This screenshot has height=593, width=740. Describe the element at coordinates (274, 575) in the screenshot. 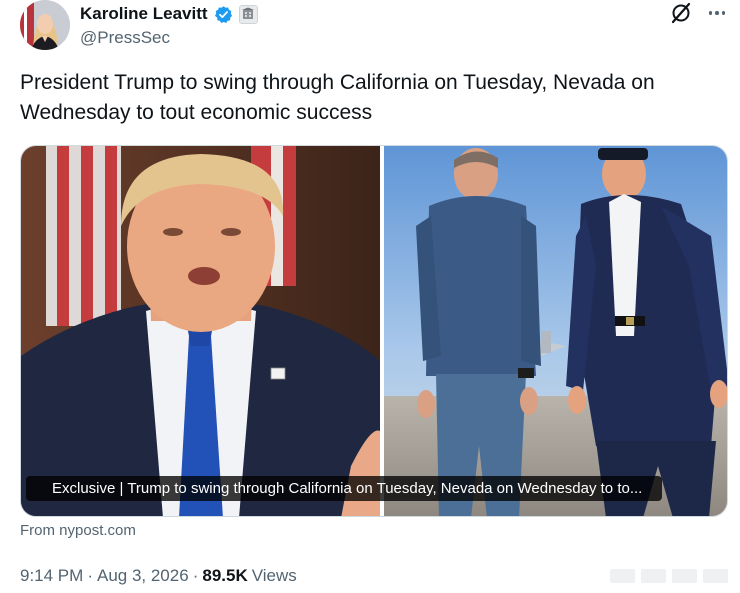

I see `views-label: Views` at that location.